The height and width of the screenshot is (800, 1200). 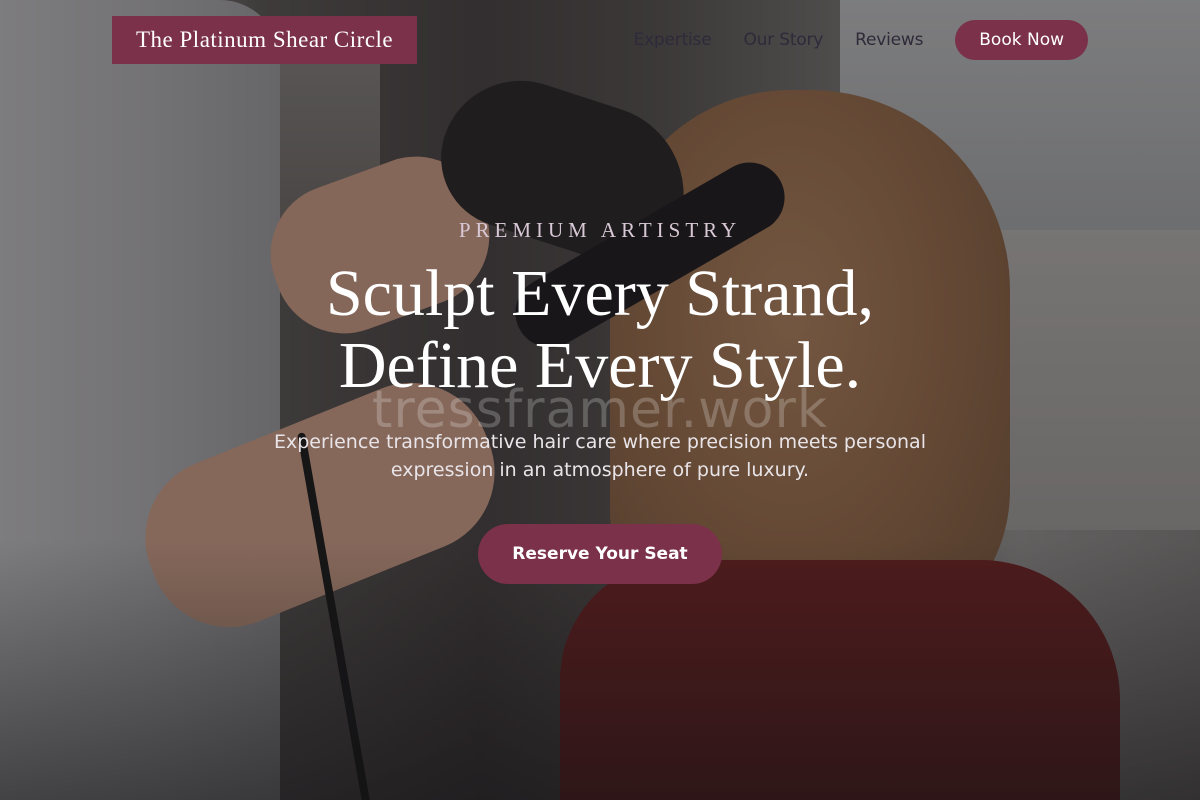 What do you see at coordinates (889, 40) in the screenshot?
I see `nav-link-reviews: Reviews` at bounding box center [889, 40].